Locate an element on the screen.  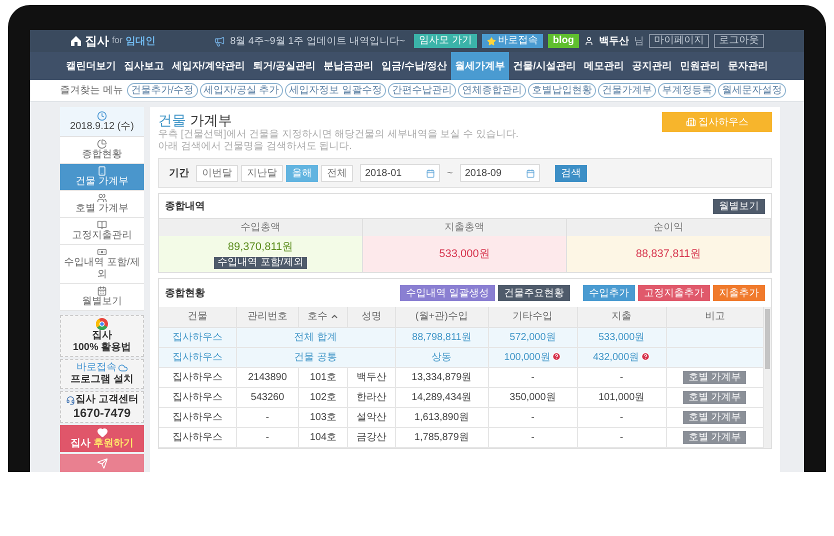
sidebar-item: 월별보기 is located at coordinates (102, 297).